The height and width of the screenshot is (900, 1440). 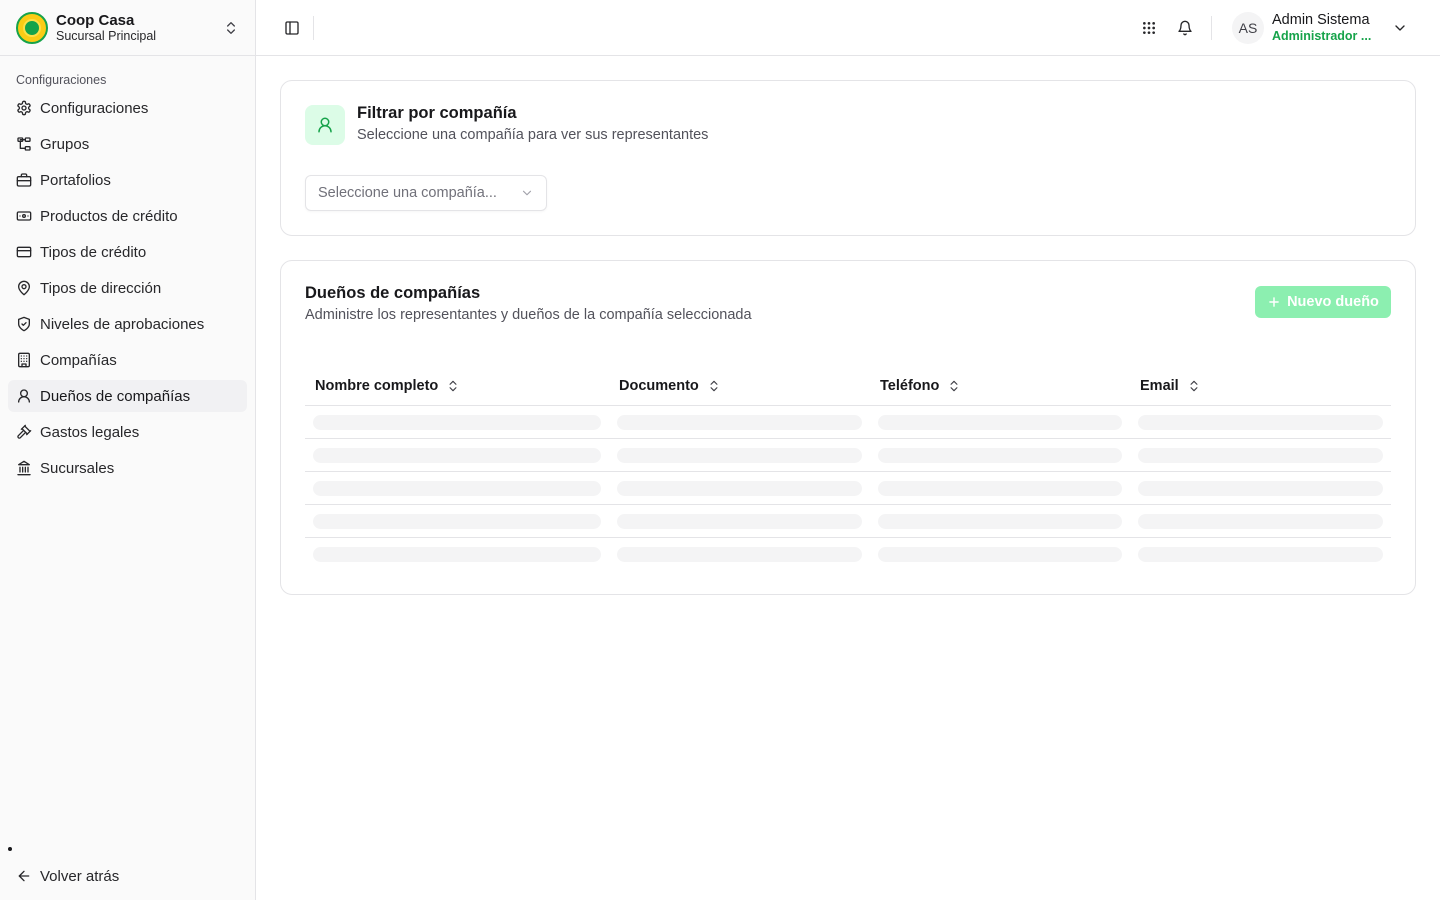 I want to click on column-header-email: Email, so click(x=1170, y=385).